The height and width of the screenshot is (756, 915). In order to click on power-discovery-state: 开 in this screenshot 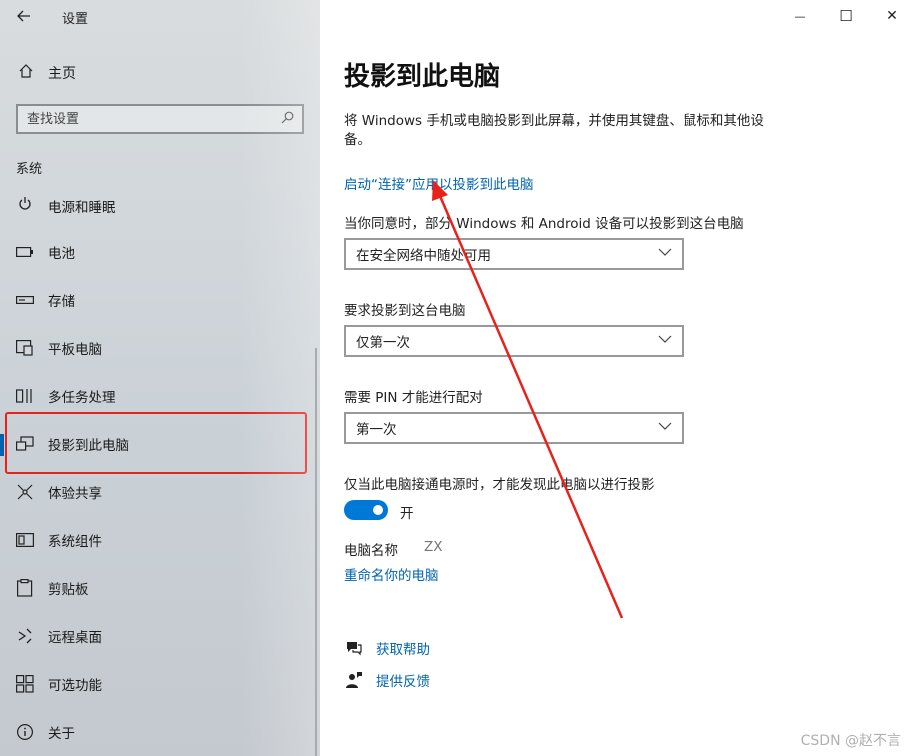, I will do `click(407, 514)`.